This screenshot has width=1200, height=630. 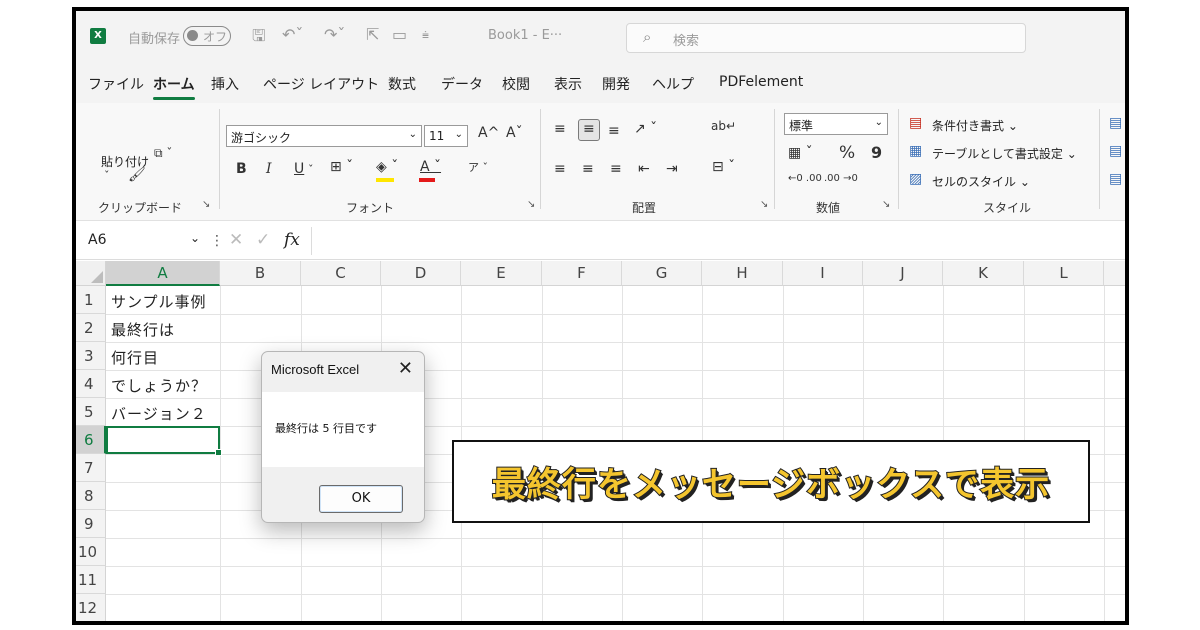 What do you see at coordinates (841, 178) in the screenshot?
I see `decrease-decimal-icon: .00 →0` at bounding box center [841, 178].